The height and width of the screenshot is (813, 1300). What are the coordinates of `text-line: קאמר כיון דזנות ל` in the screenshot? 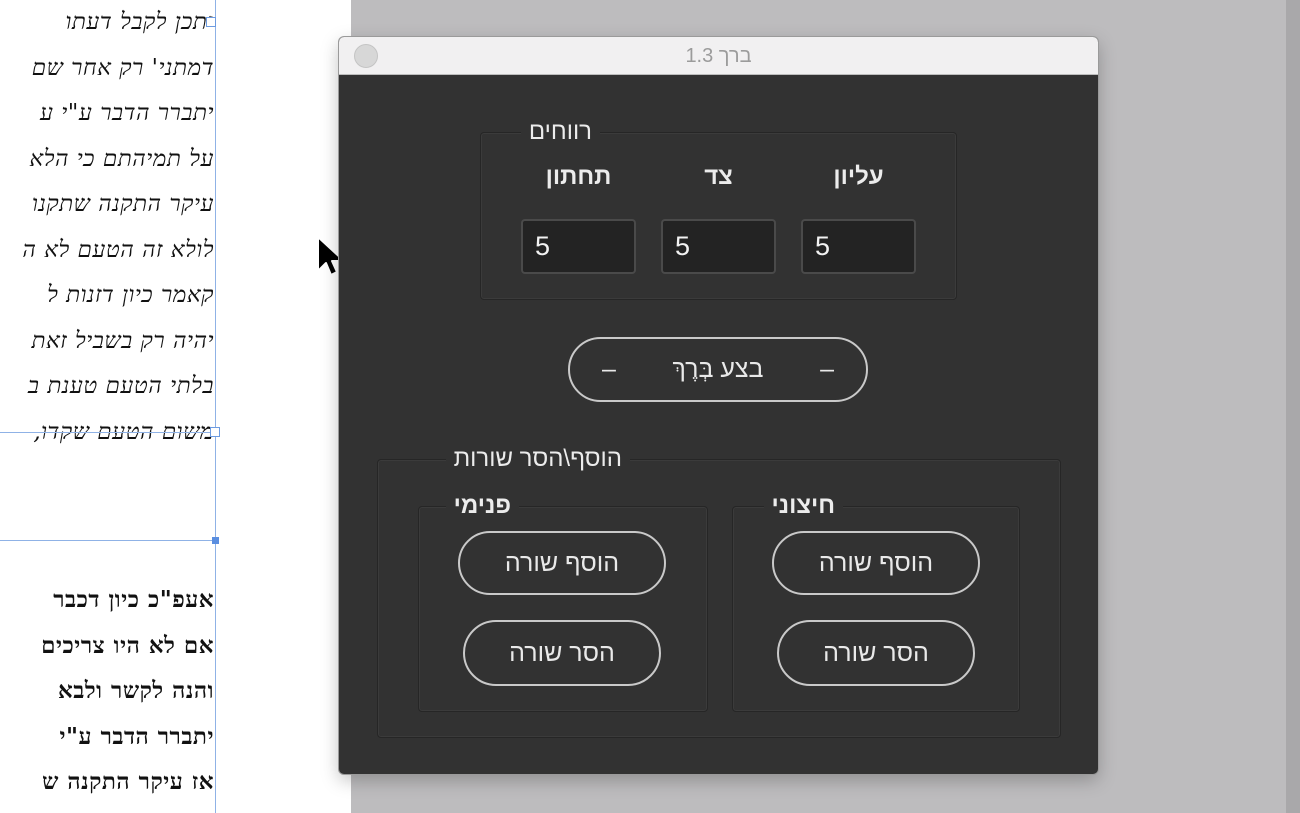 It's located at (130, 295).